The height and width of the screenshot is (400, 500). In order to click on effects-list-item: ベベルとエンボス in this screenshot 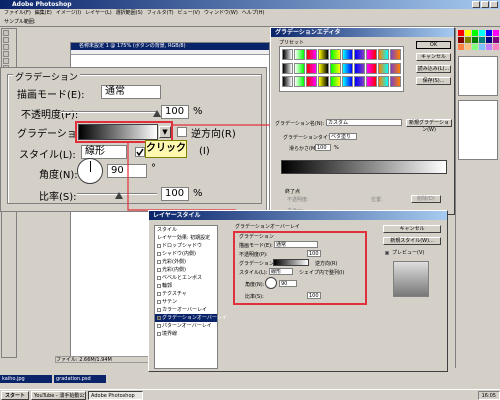, I will do `click(186, 278)`.